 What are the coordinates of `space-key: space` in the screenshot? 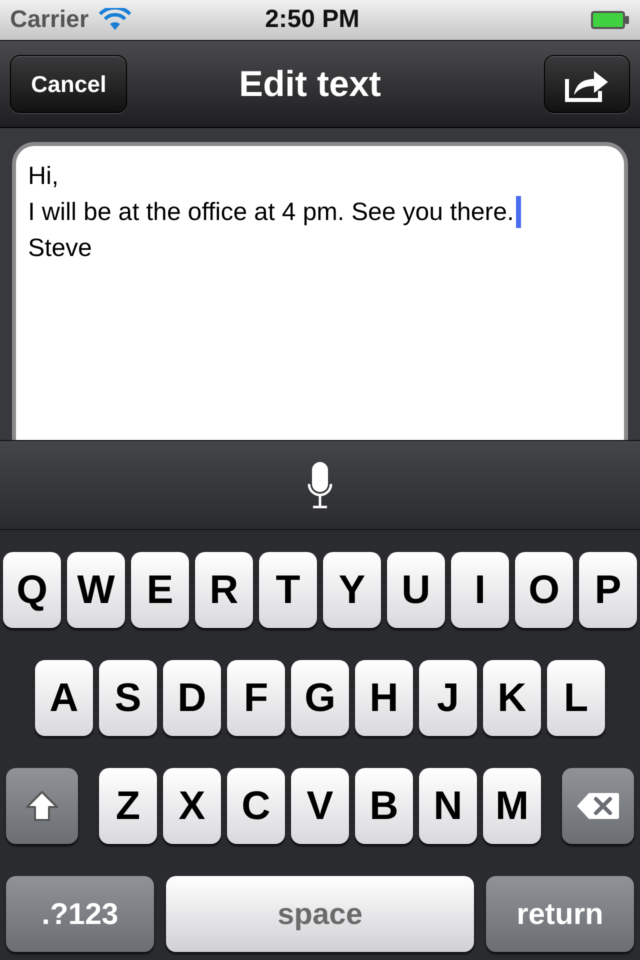 It's located at (320, 914).